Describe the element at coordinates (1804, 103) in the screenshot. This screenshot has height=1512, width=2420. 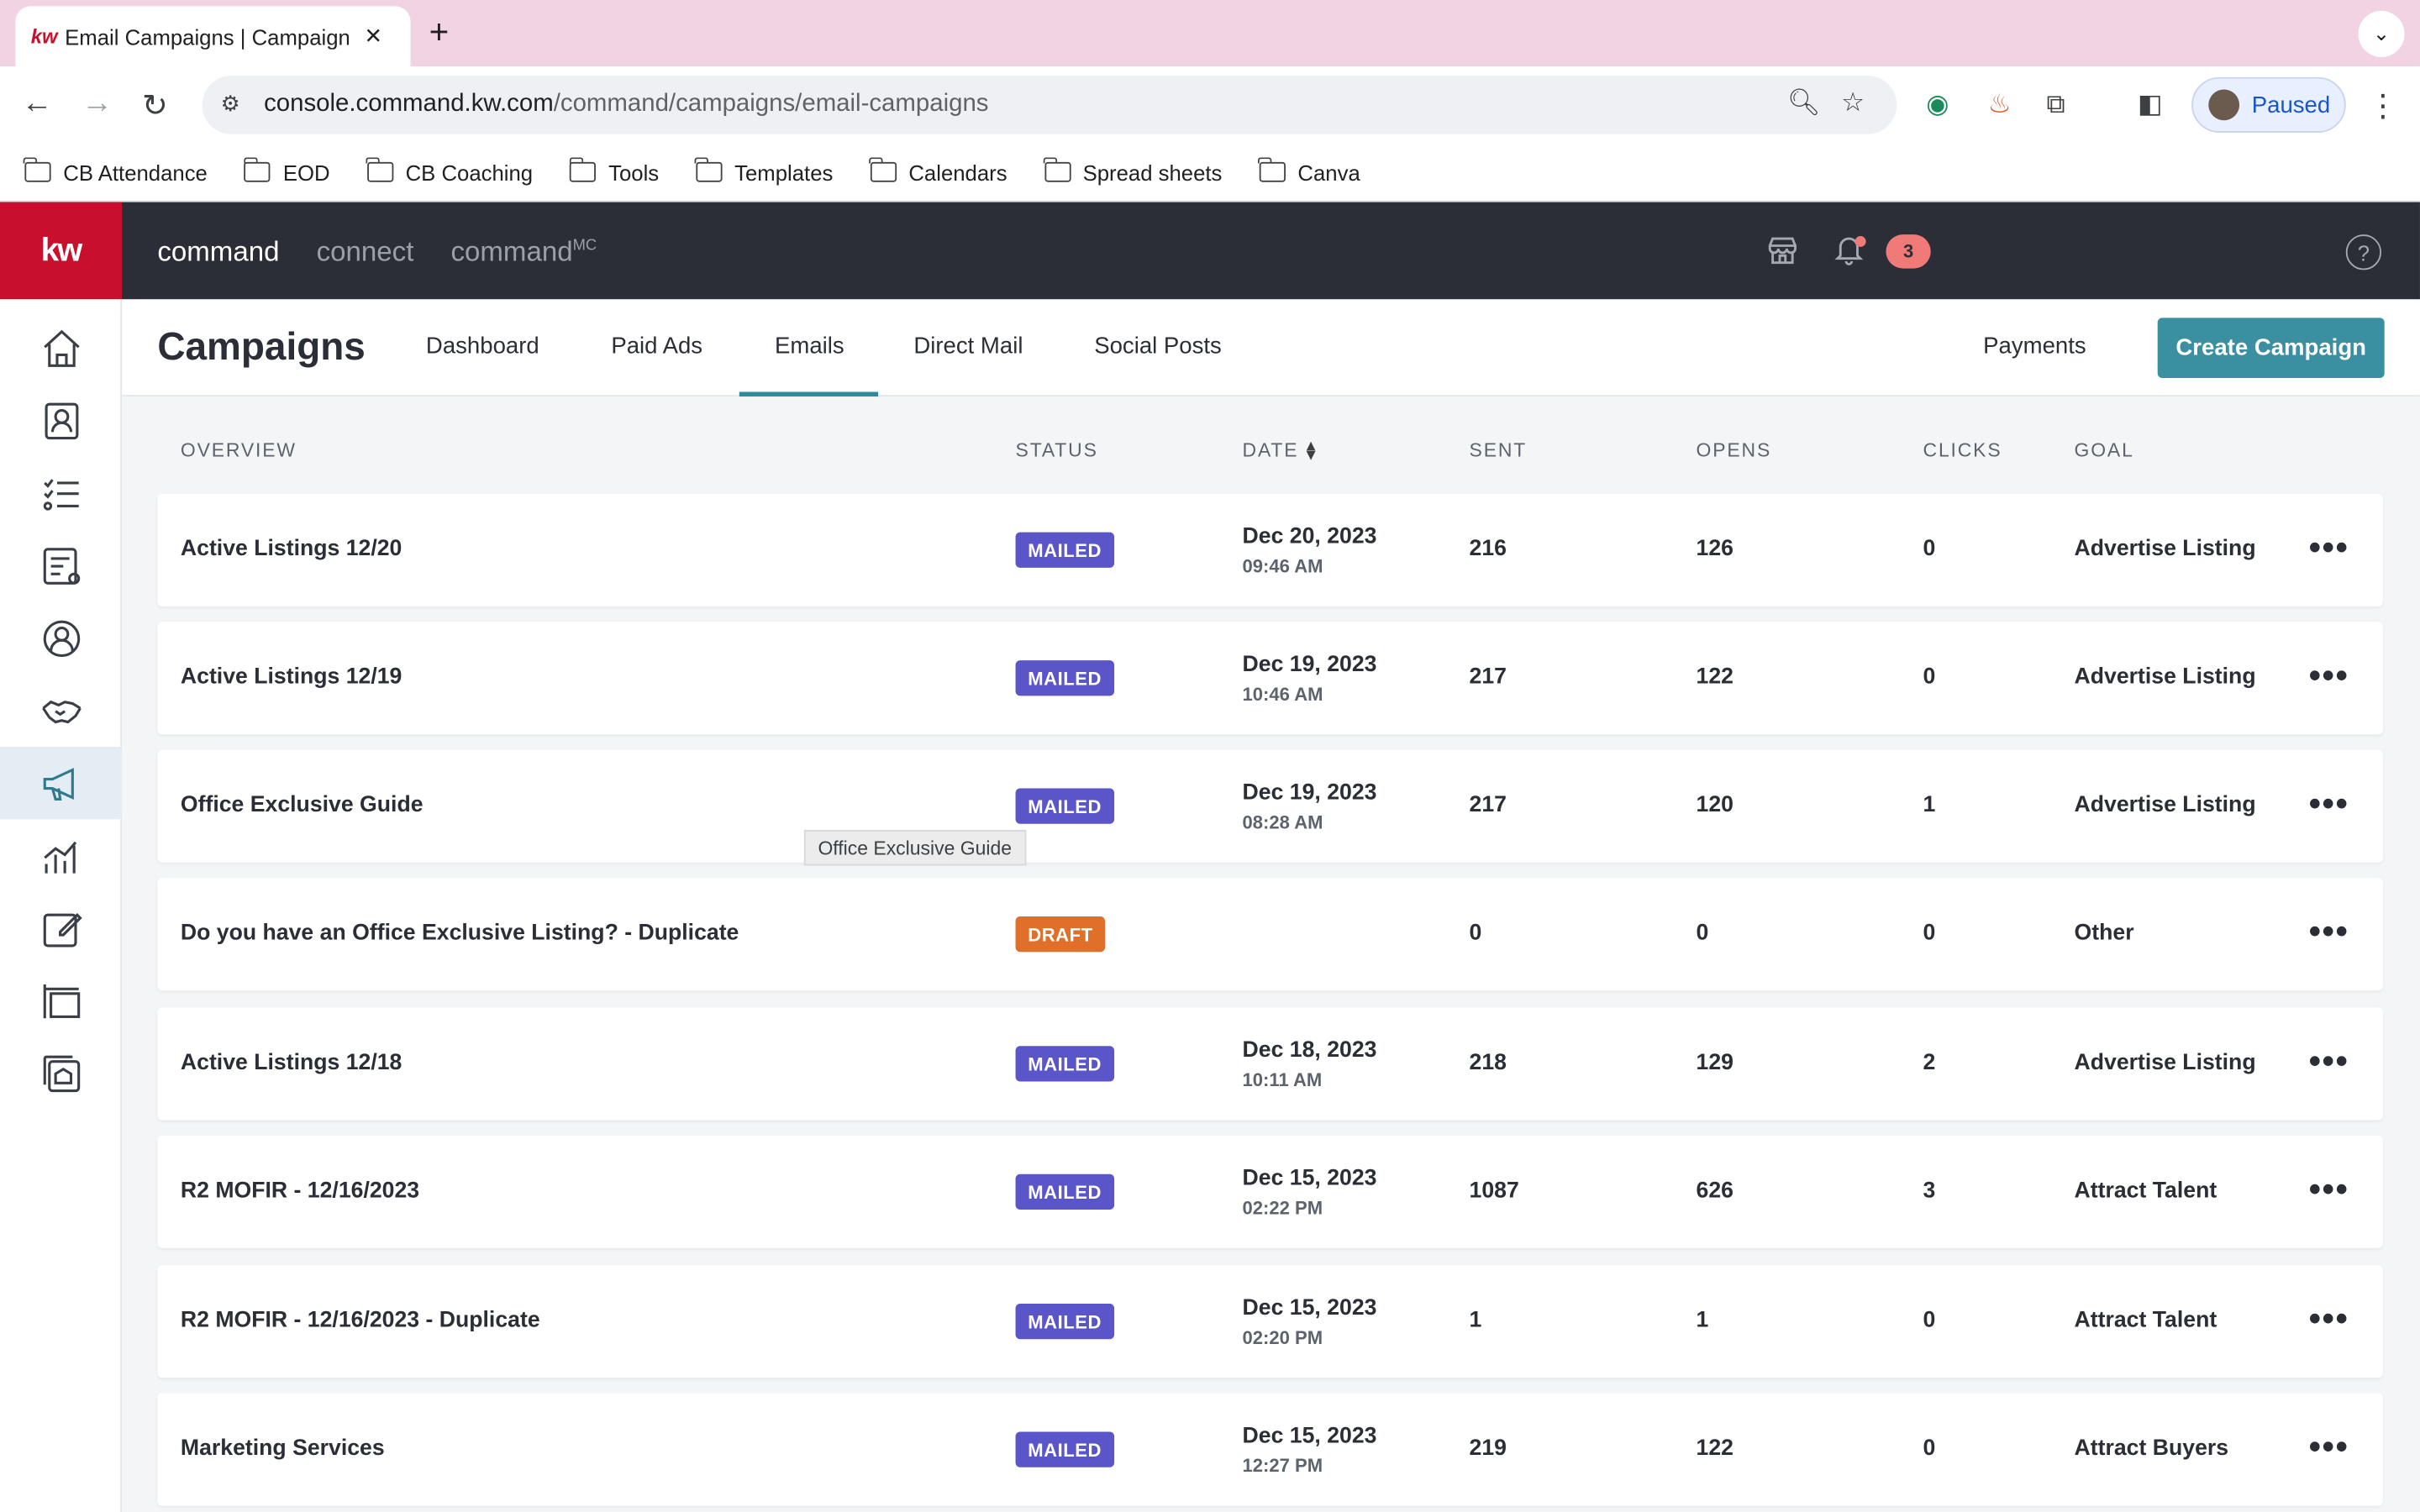
I see `zoom-icon: 🔍︎` at that location.